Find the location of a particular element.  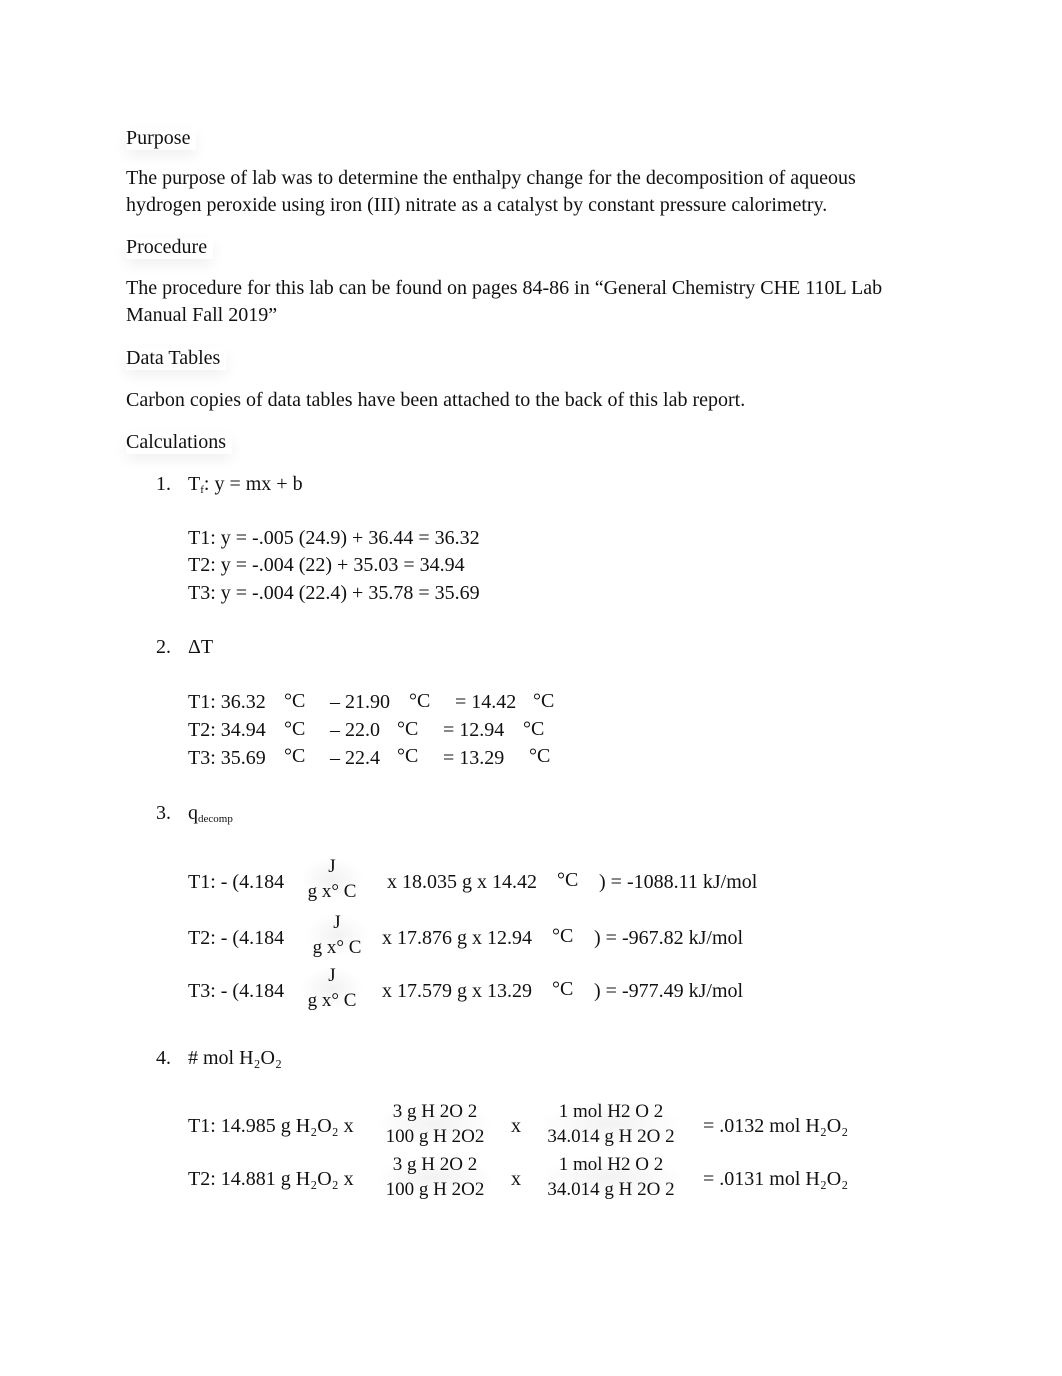

calc1-title-main: T is located at coordinates (194, 484).